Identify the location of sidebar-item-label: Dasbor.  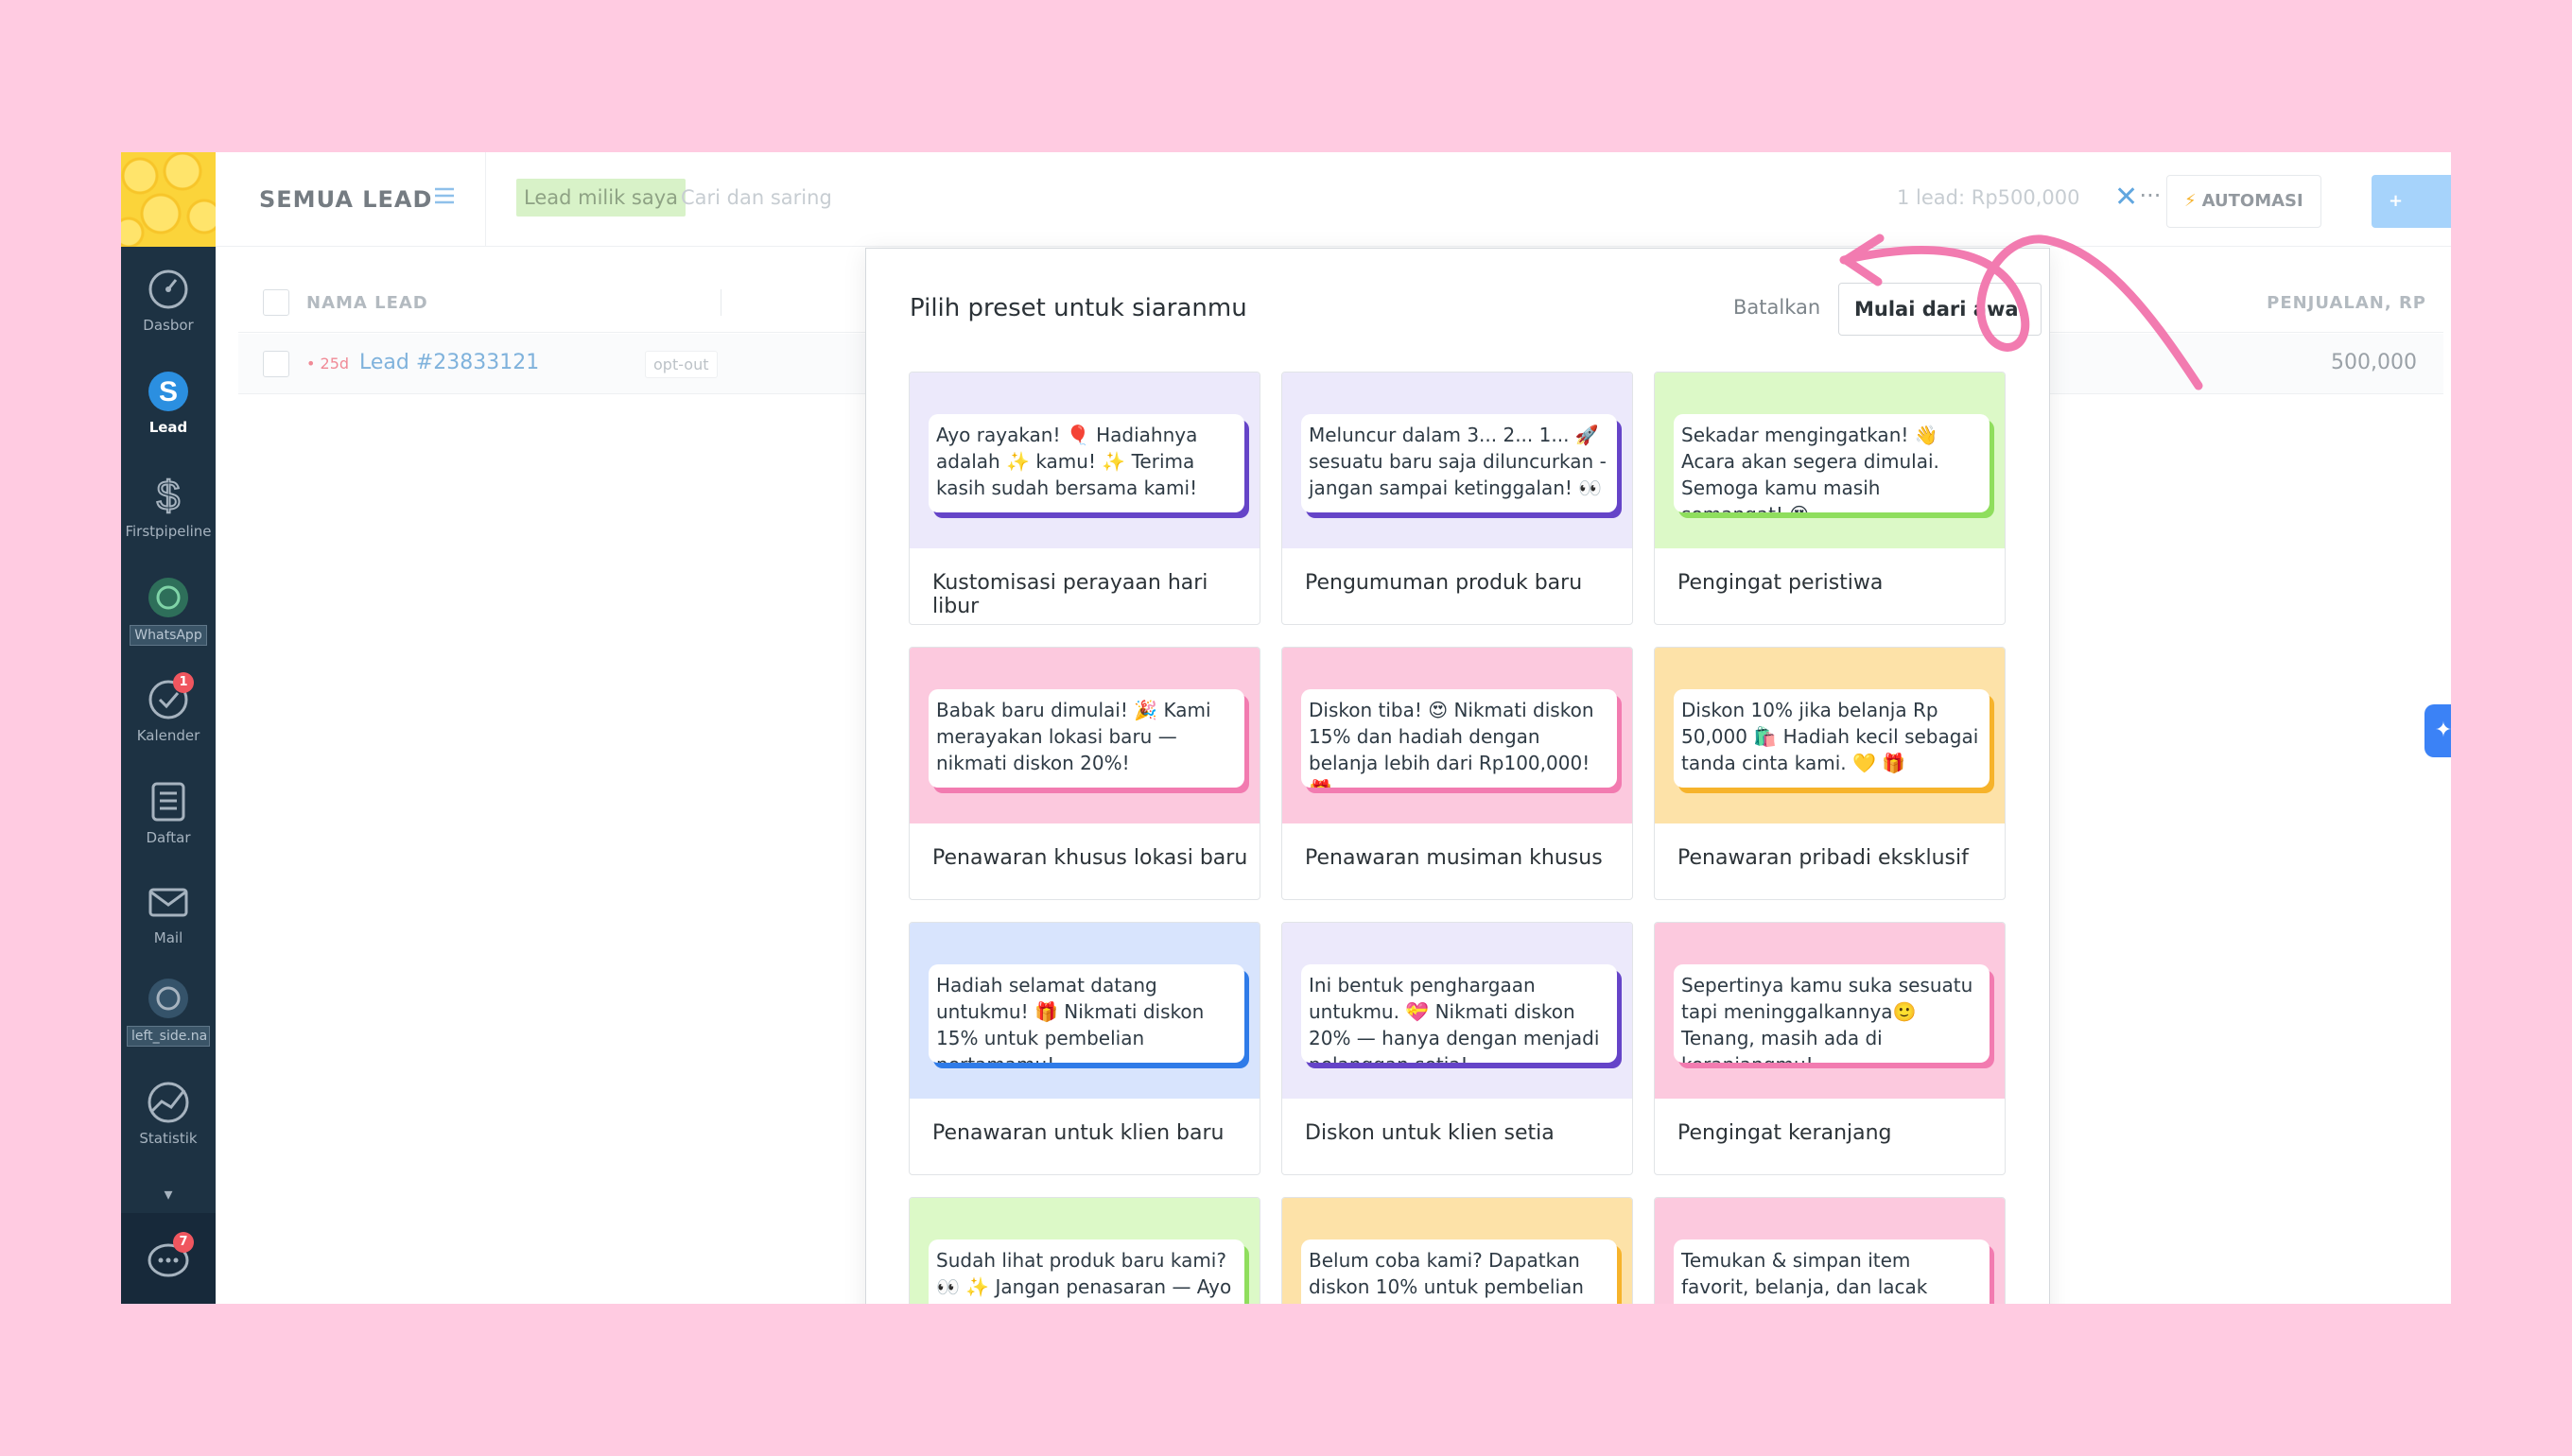
(168, 325).